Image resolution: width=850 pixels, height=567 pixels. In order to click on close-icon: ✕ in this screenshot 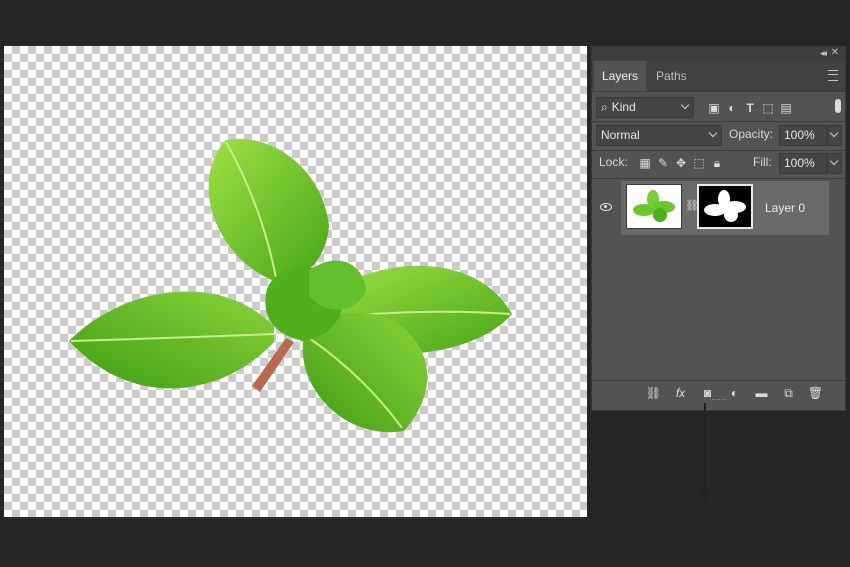, I will do `click(835, 52)`.